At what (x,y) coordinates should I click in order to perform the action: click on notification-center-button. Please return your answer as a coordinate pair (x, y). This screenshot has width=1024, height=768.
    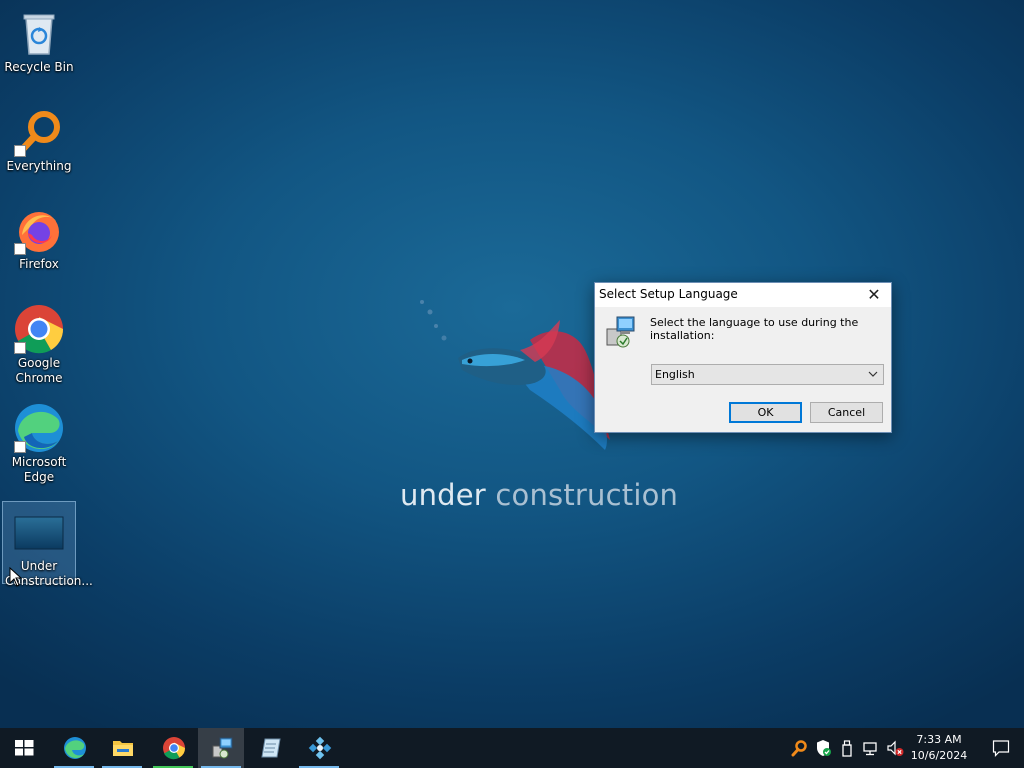
    Looking at the image, I should click on (1001, 748).